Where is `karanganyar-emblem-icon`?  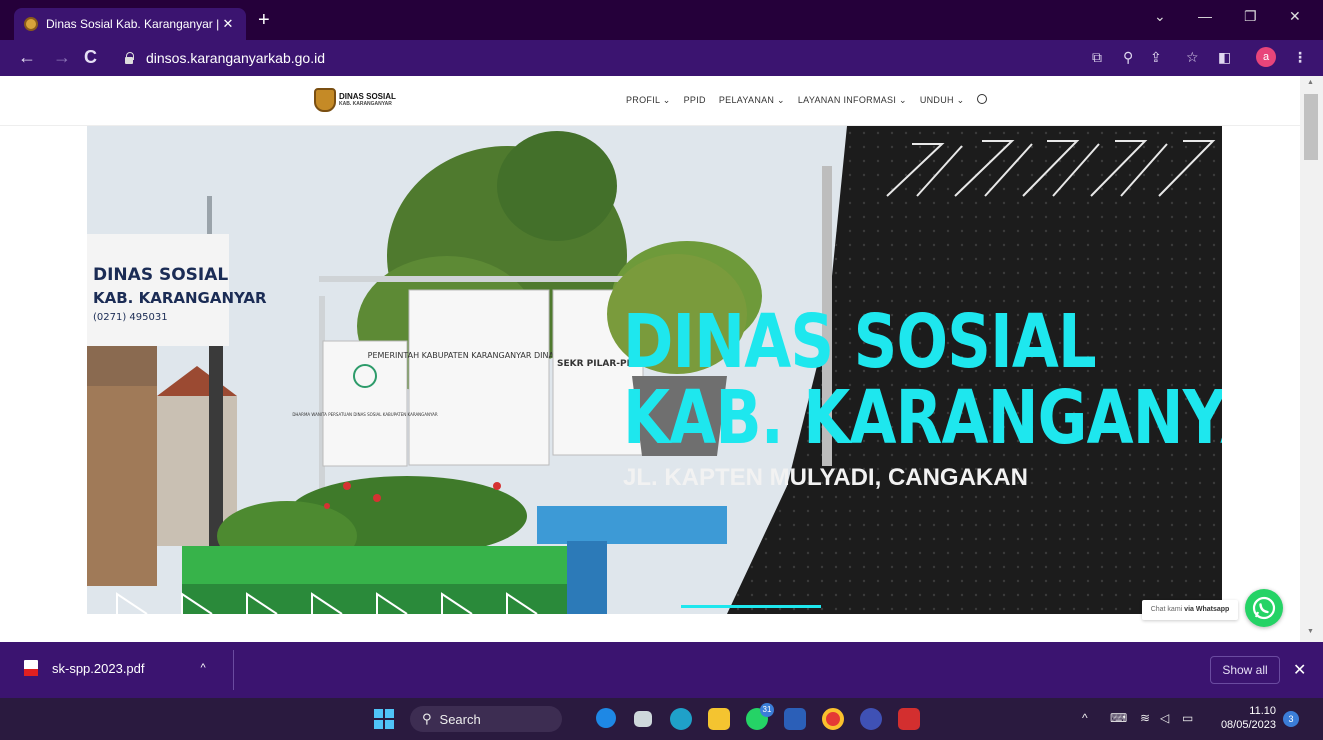
karanganyar-emblem-icon is located at coordinates (325, 100).